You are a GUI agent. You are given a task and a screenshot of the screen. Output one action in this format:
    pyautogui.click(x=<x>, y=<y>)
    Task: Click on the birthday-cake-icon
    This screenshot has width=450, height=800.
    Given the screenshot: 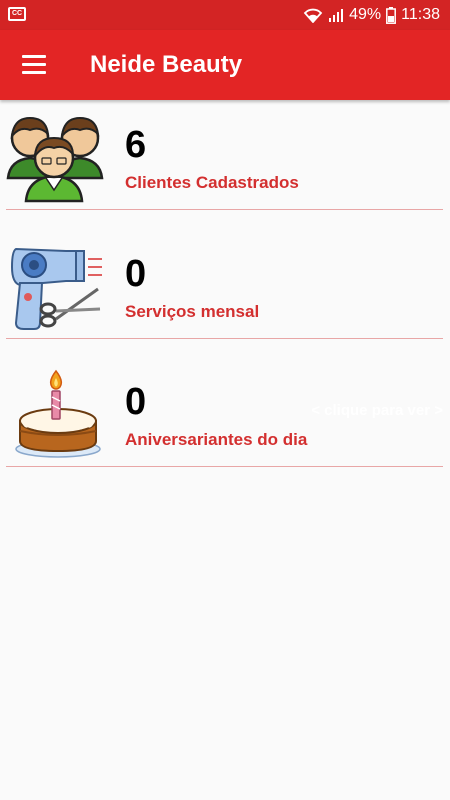 What is the action you would take?
    pyautogui.click(x=58, y=413)
    